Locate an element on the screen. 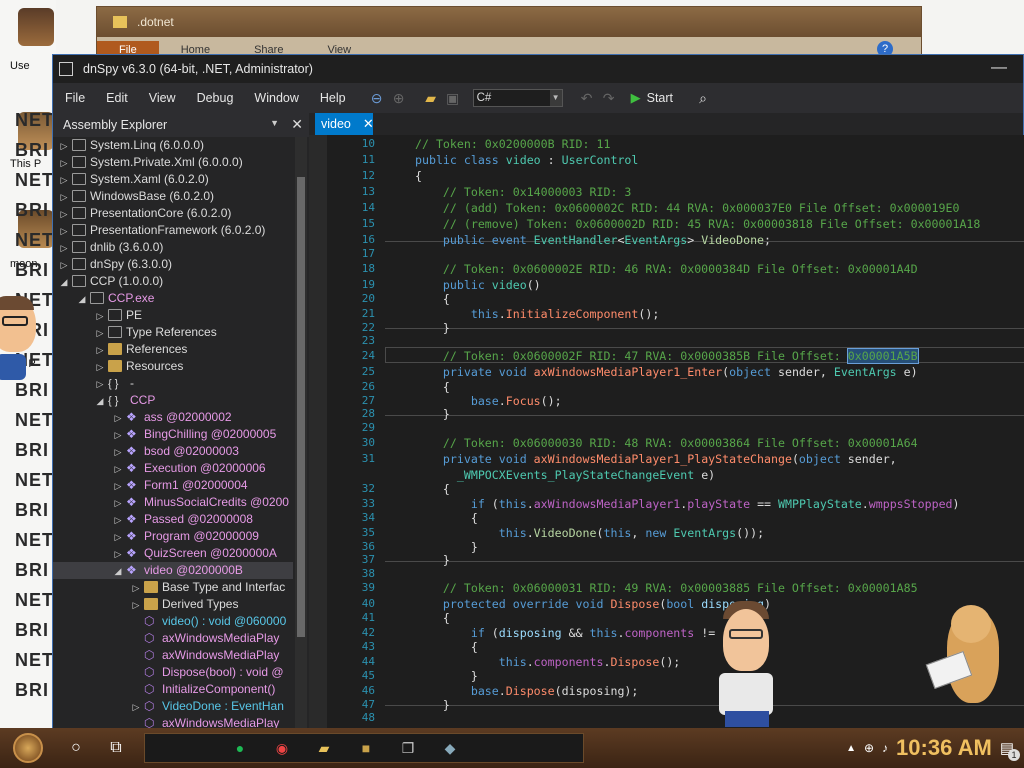 The image size is (1024, 768). code-line: this.InitializeComponent(); is located at coordinates (537, 314).